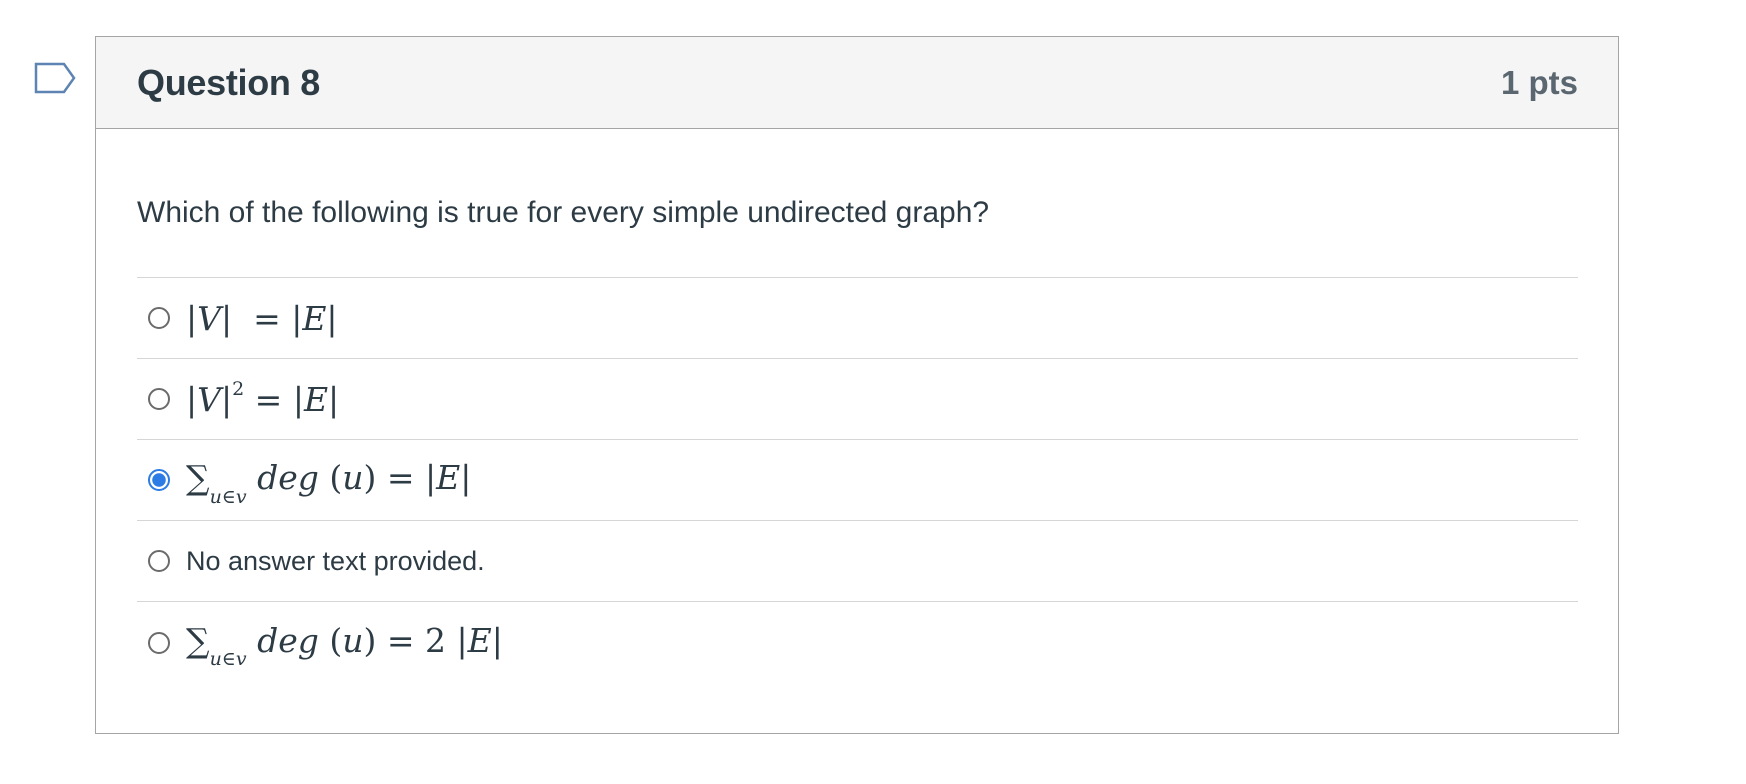  What do you see at coordinates (263, 398) in the screenshot?
I see `answer-label: |V|2 = |E|` at bounding box center [263, 398].